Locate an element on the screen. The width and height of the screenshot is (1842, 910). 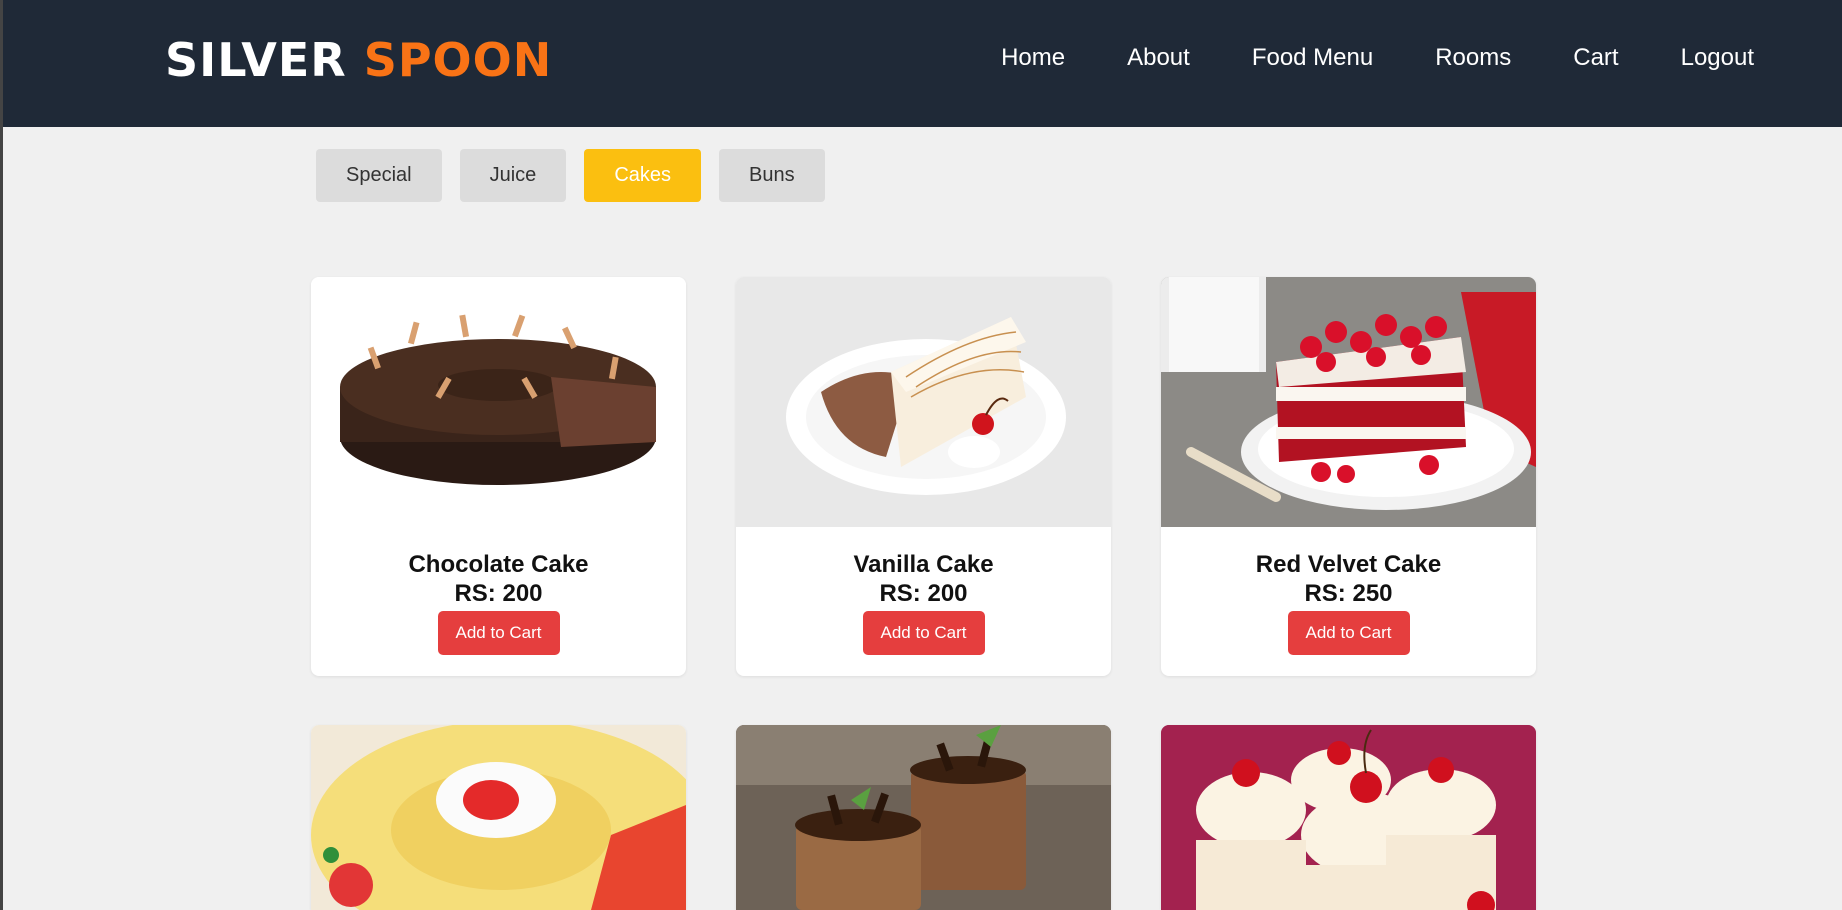
product-name: Vanilla Cake is located at coordinates (923, 564).